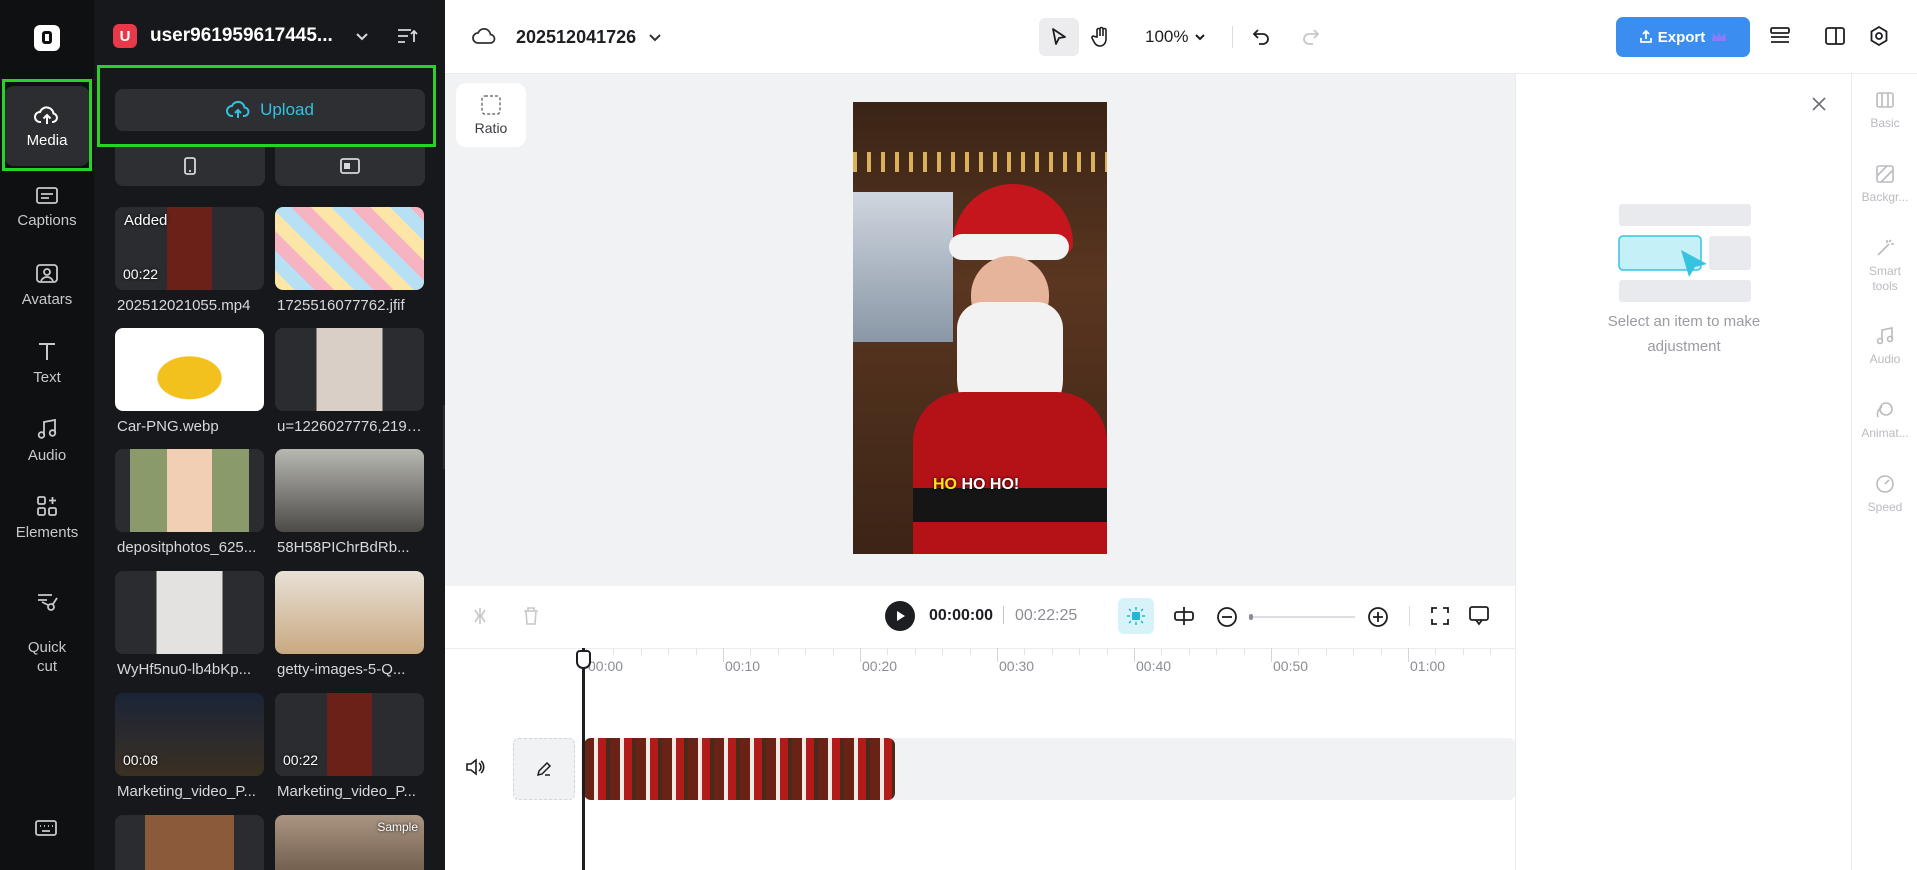 This screenshot has width=1917, height=870. What do you see at coordinates (47, 624) in the screenshot?
I see `sidebar-item-quick-cut: Quick cut` at bounding box center [47, 624].